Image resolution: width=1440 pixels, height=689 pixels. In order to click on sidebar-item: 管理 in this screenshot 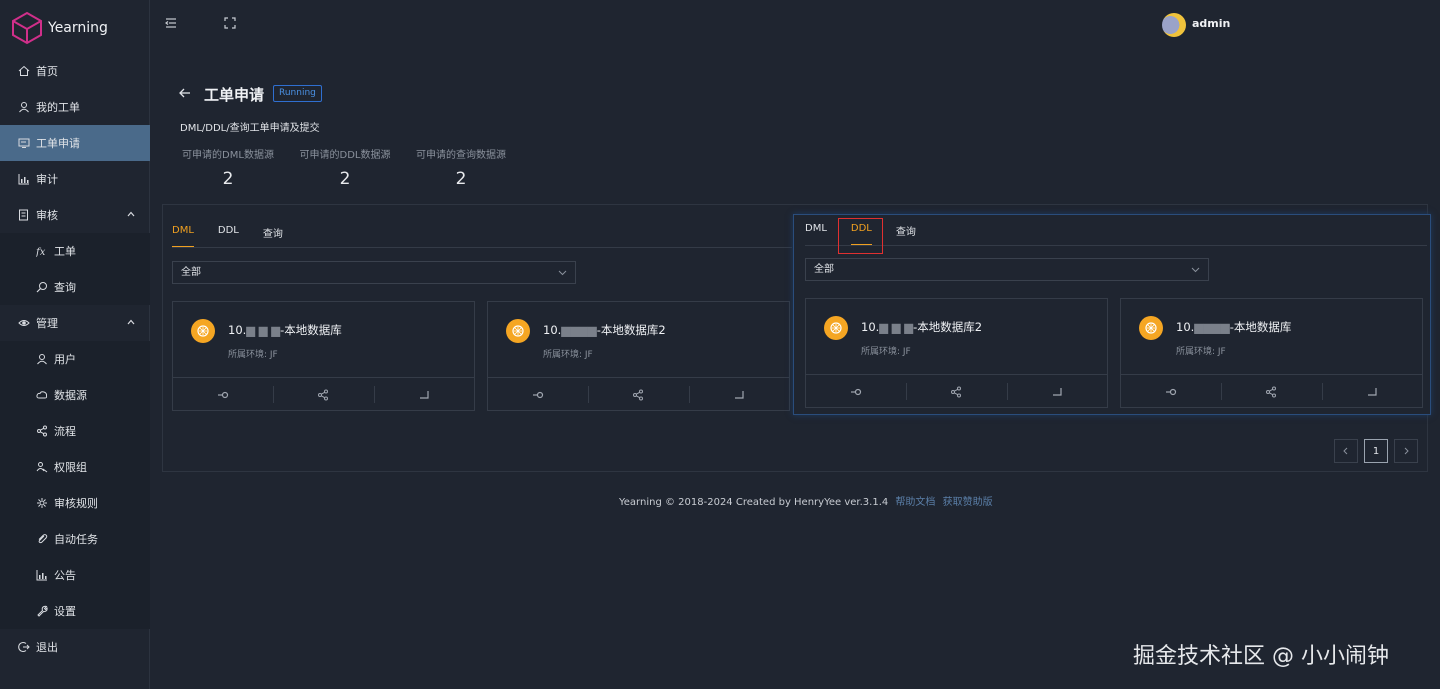, I will do `click(75, 323)`.